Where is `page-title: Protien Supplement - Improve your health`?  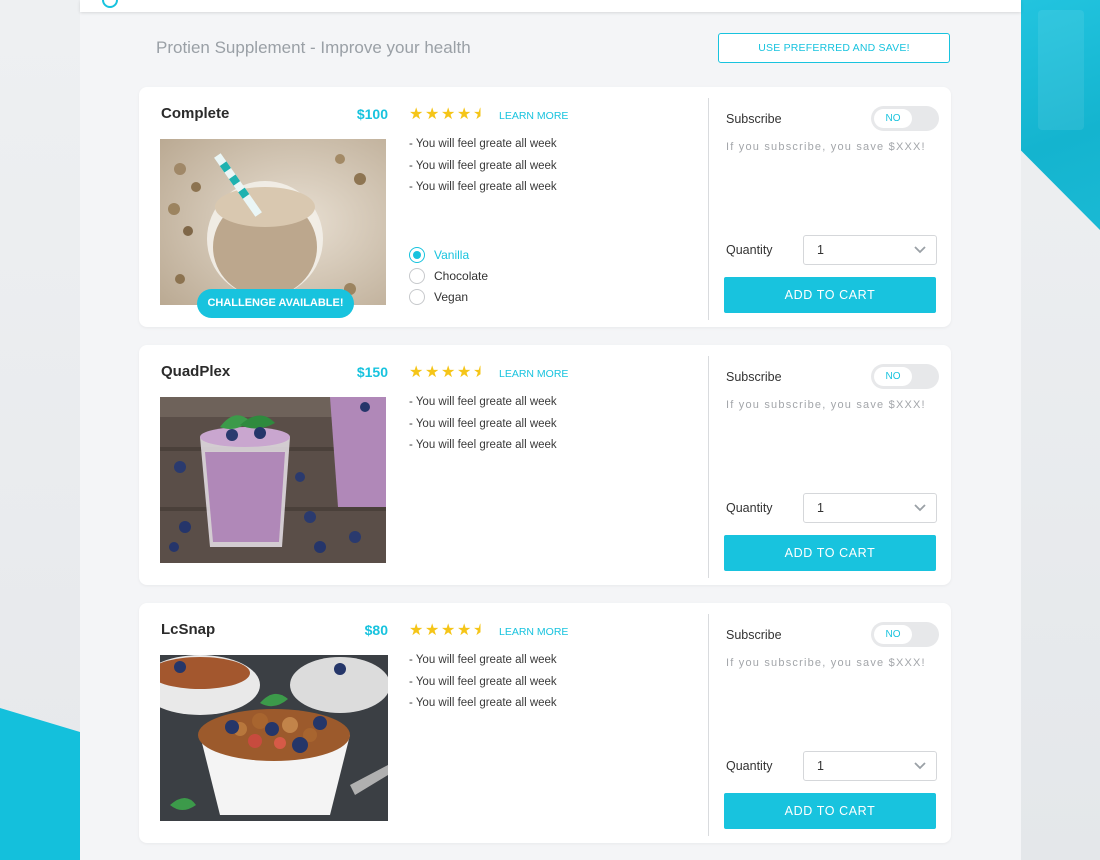 page-title: Protien Supplement - Improve your health is located at coordinates (313, 47).